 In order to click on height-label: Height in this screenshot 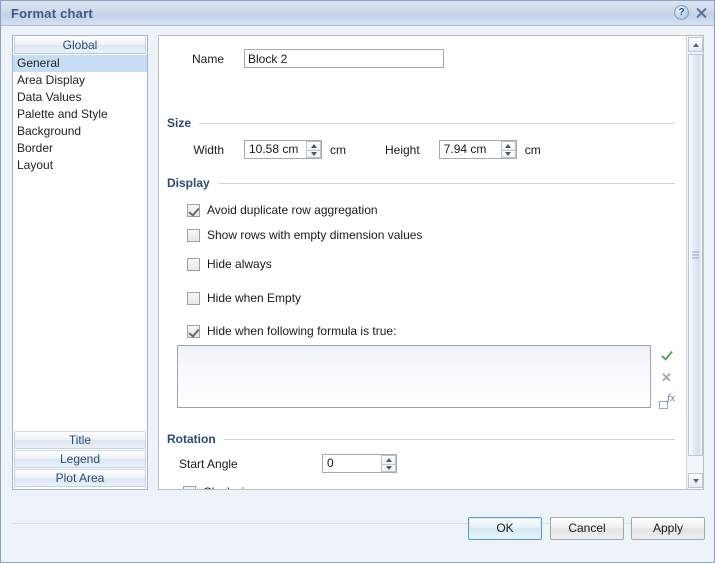, I will do `click(402, 149)`.